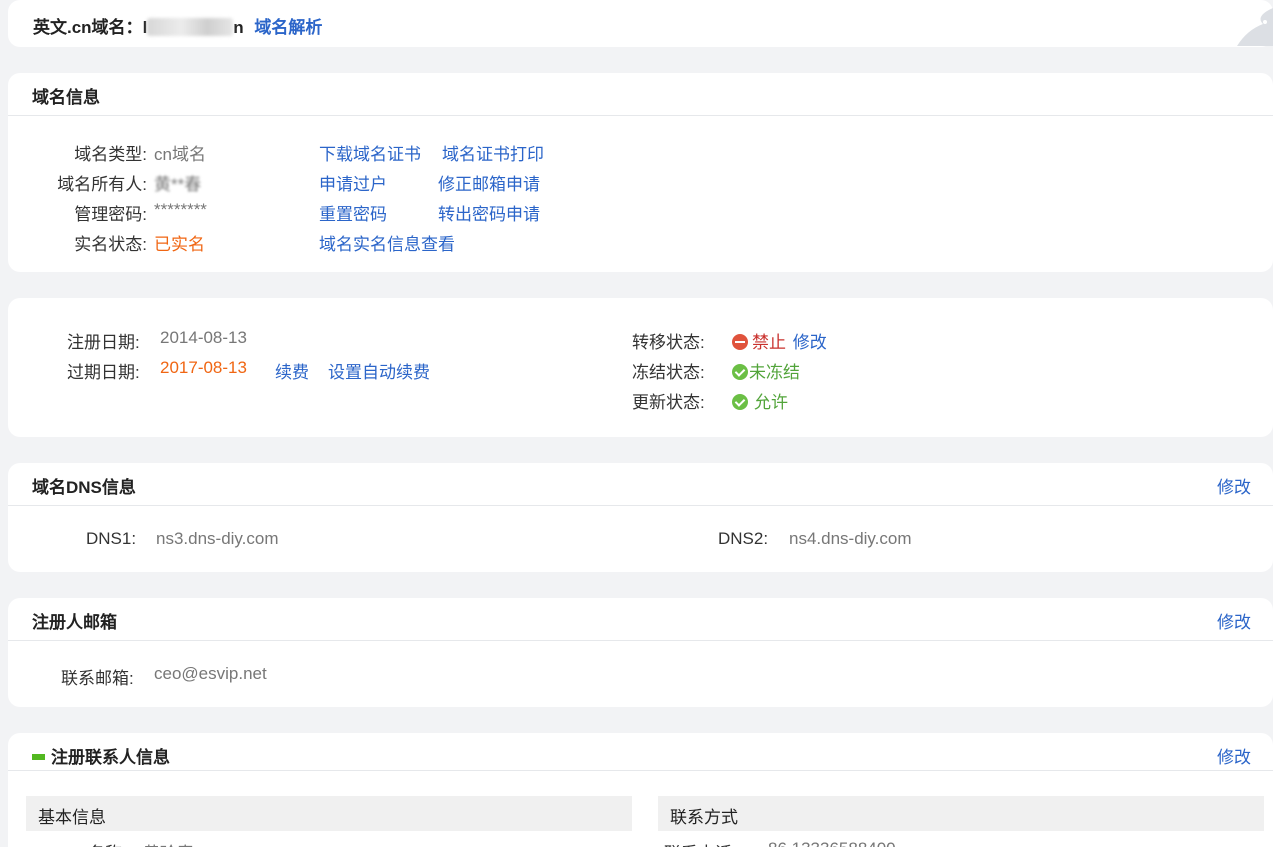 This screenshot has height=847, width=1273. I want to click on contact-title: 注册联系人信息, so click(101, 755).